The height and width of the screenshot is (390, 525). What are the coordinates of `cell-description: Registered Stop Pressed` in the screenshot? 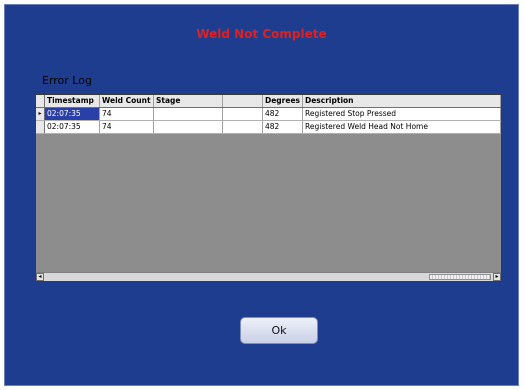 It's located at (402, 114).